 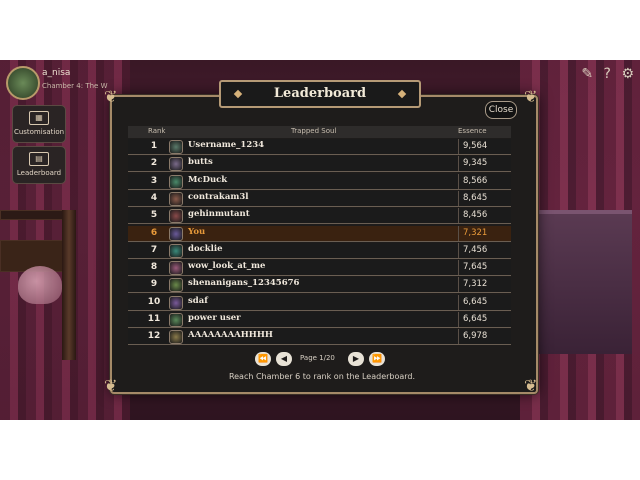 What do you see at coordinates (587, 74) in the screenshot?
I see `edit-icon: ✎` at bounding box center [587, 74].